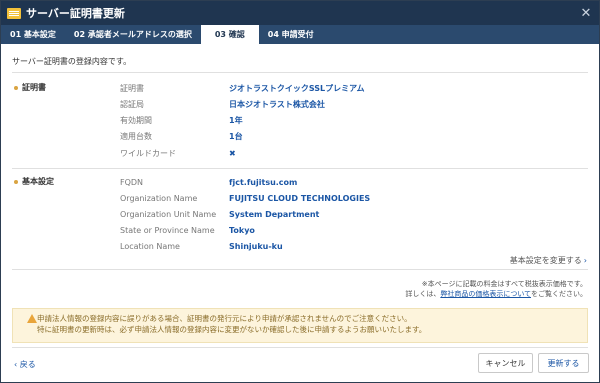  What do you see at coordinates (423, 294) in the screenshot?
I see `price-note-prefix: 詳しくは、` at bounding box center [423, 294].